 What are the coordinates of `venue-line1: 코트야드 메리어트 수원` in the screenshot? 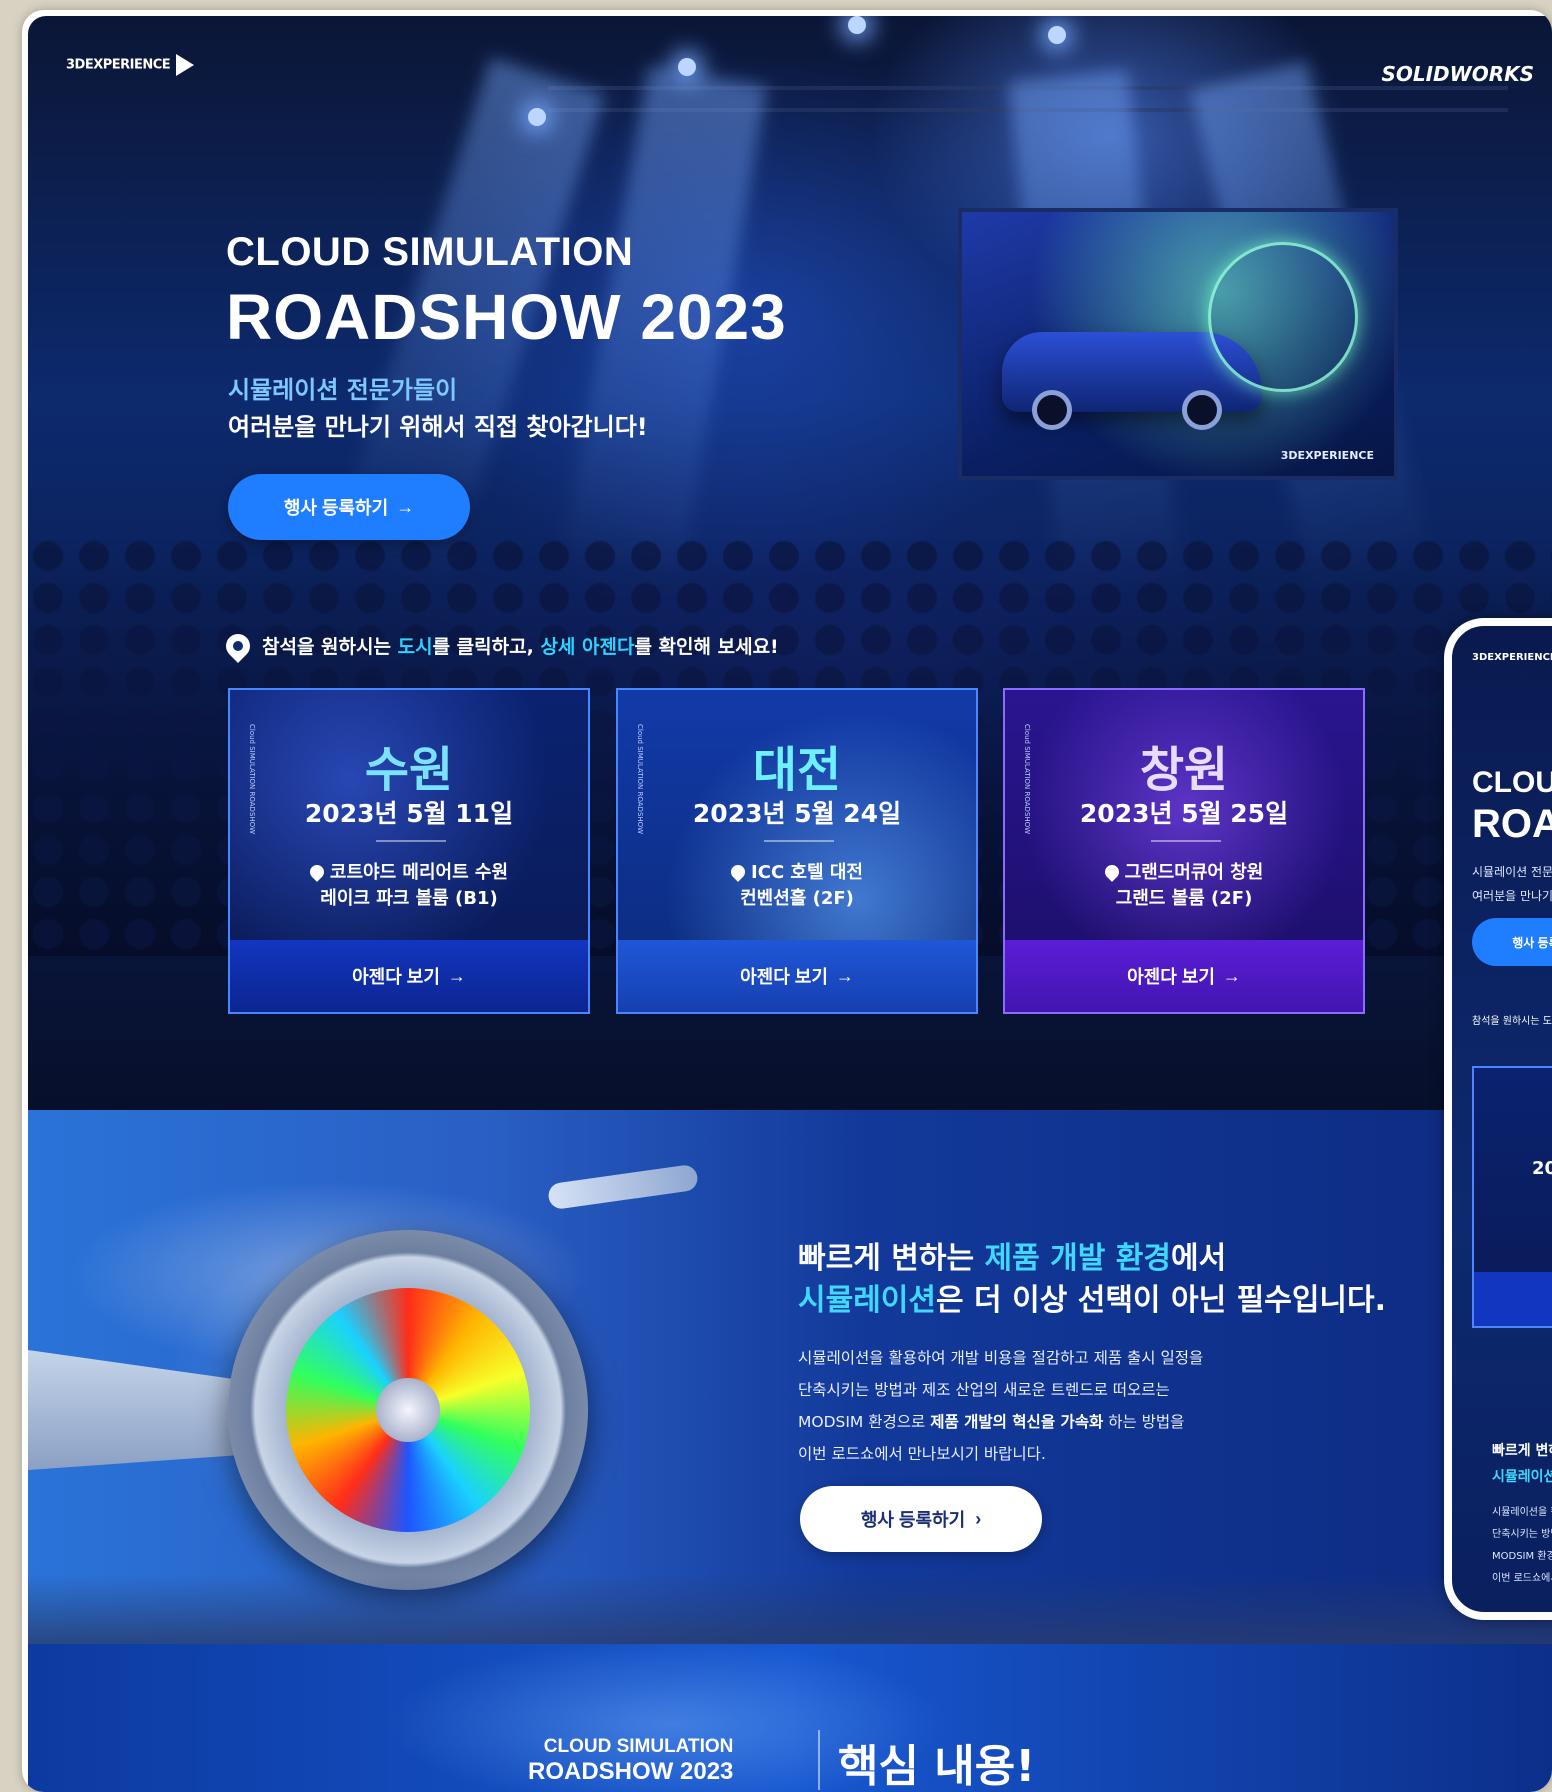 It's located at (419, 872).